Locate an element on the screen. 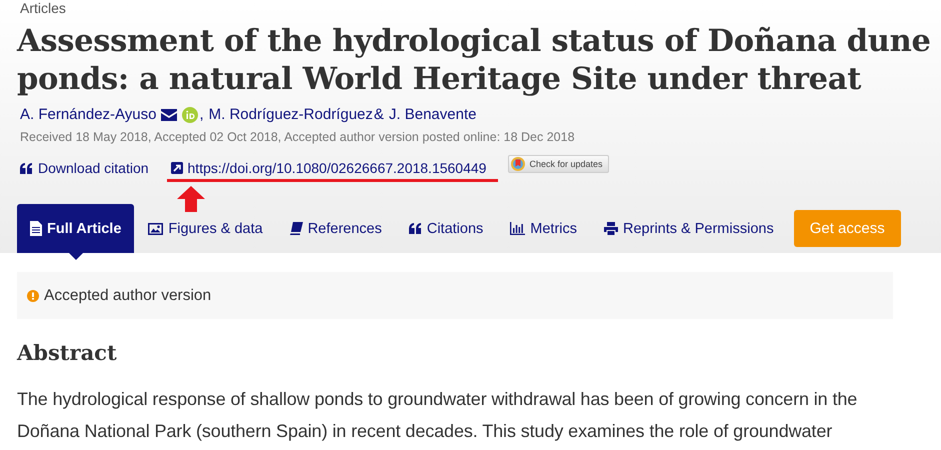 This screenshot has width=941, height=450. doi-link: https://doi.org/10.1080/02626667.2018.1560449 is located at coordinates (328, 168).